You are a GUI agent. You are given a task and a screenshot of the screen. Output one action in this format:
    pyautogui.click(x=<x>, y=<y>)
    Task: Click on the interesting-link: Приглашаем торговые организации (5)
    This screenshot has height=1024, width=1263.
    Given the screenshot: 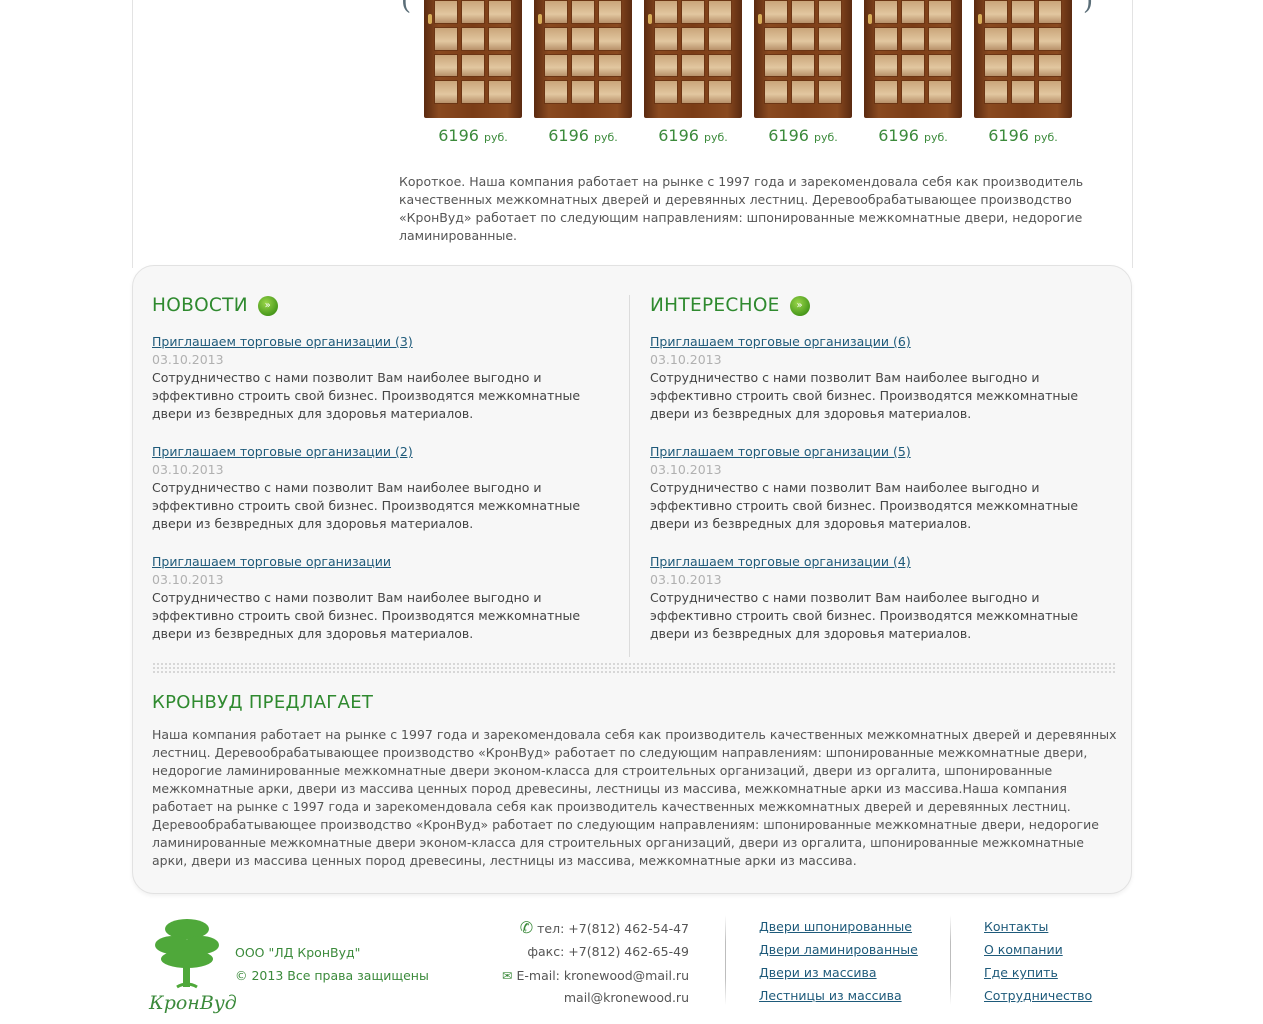 What is the action you would take?
    pyautogui.click(x=780, y=451)
    